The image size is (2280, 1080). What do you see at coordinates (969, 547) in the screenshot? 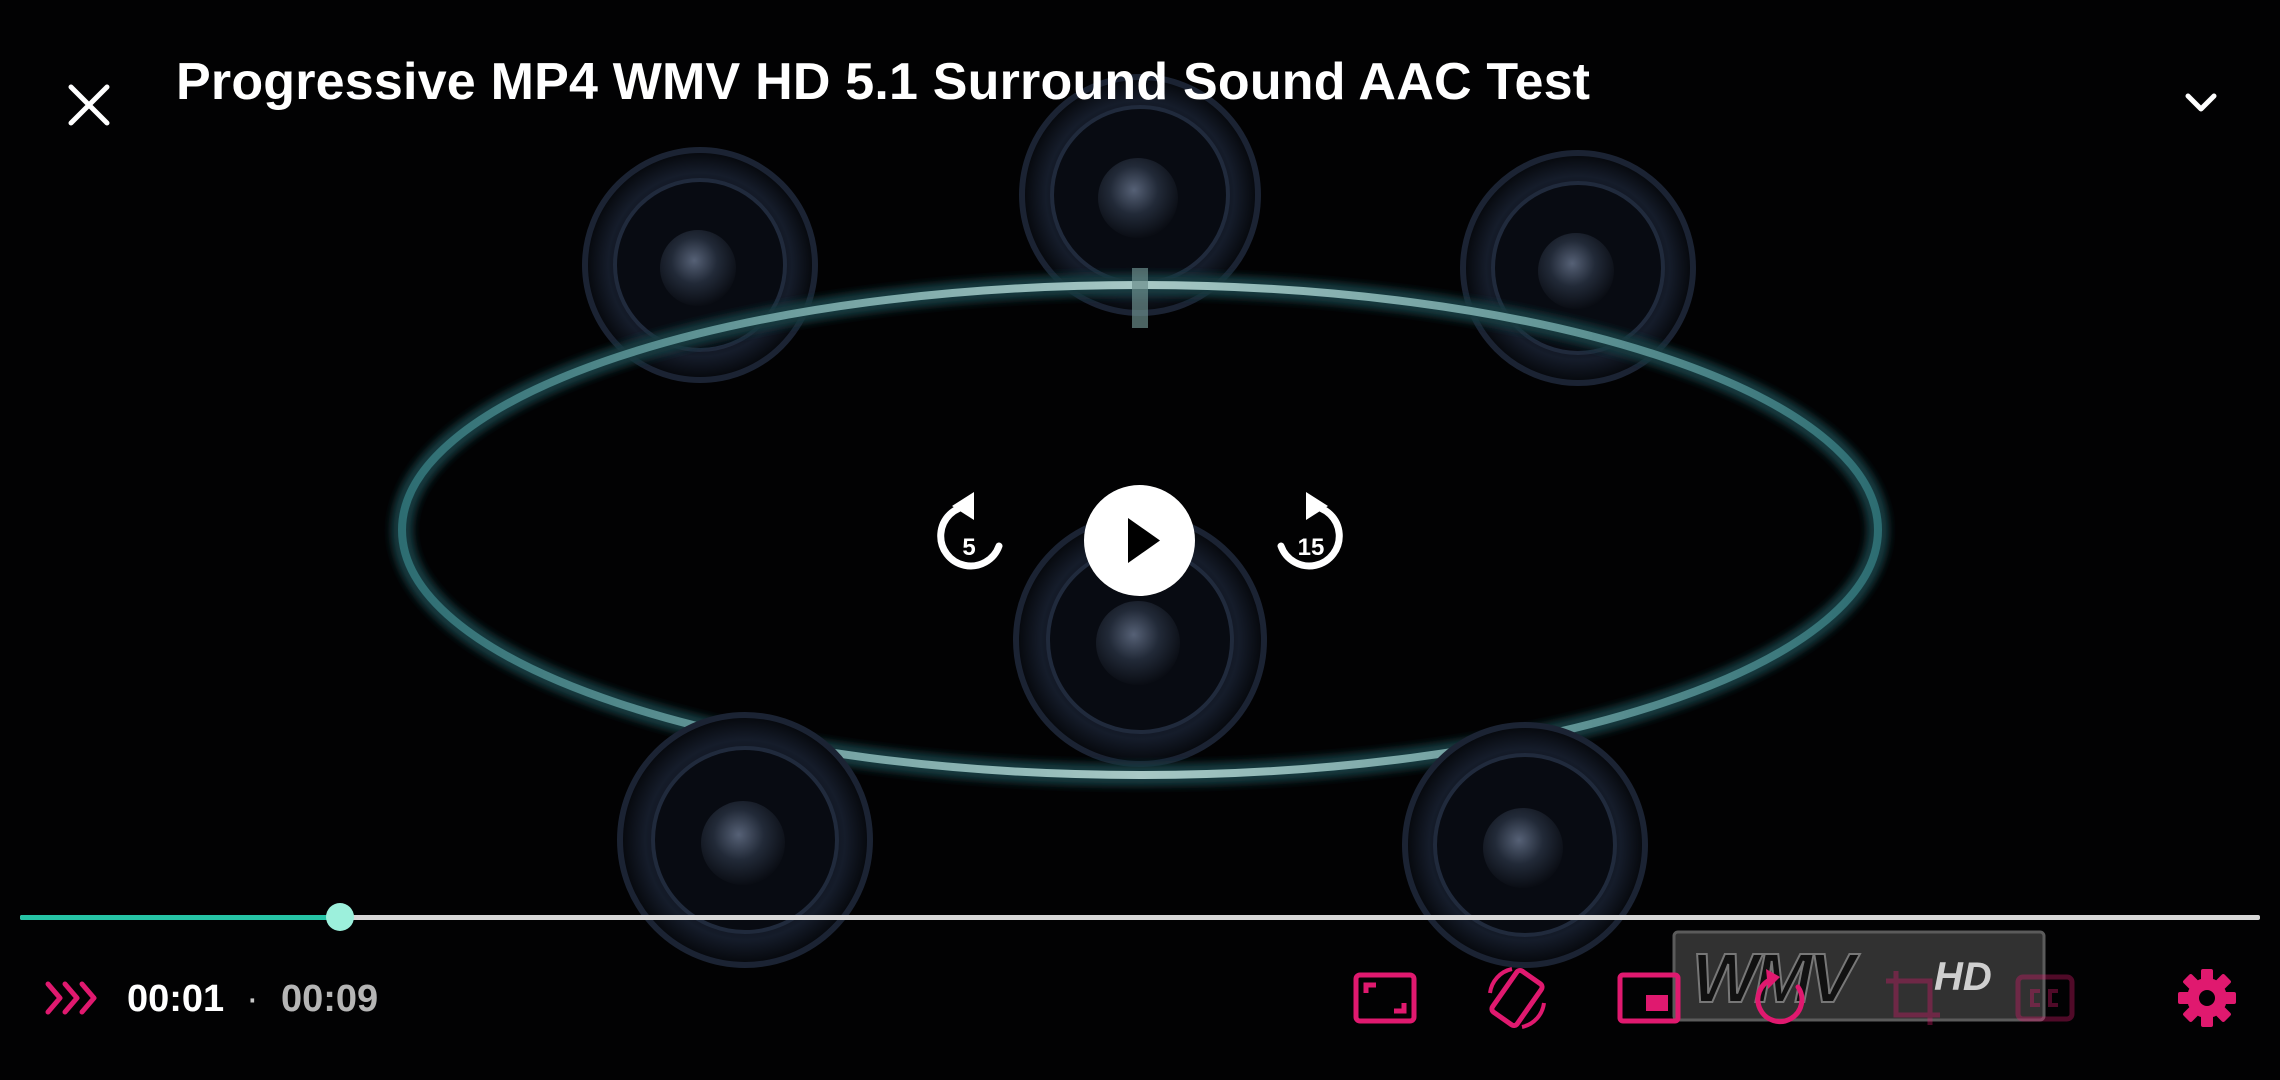
I see `rewind-seconds-label: 5` at bounding box center [969, 547].